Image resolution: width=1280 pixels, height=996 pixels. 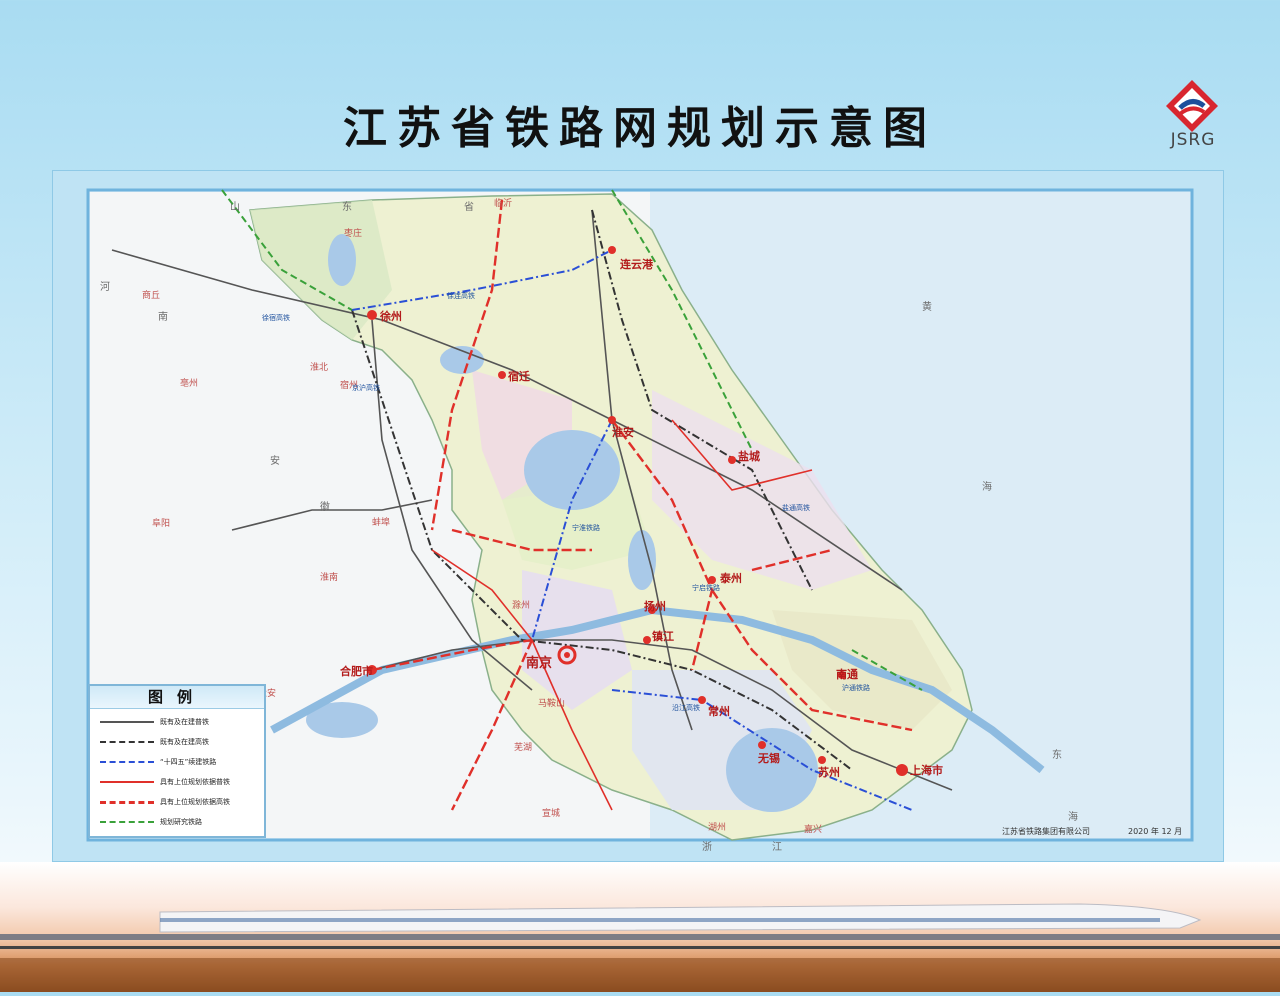 I want to click on label-shanghai: 上海市, so click(x=926, y=770).